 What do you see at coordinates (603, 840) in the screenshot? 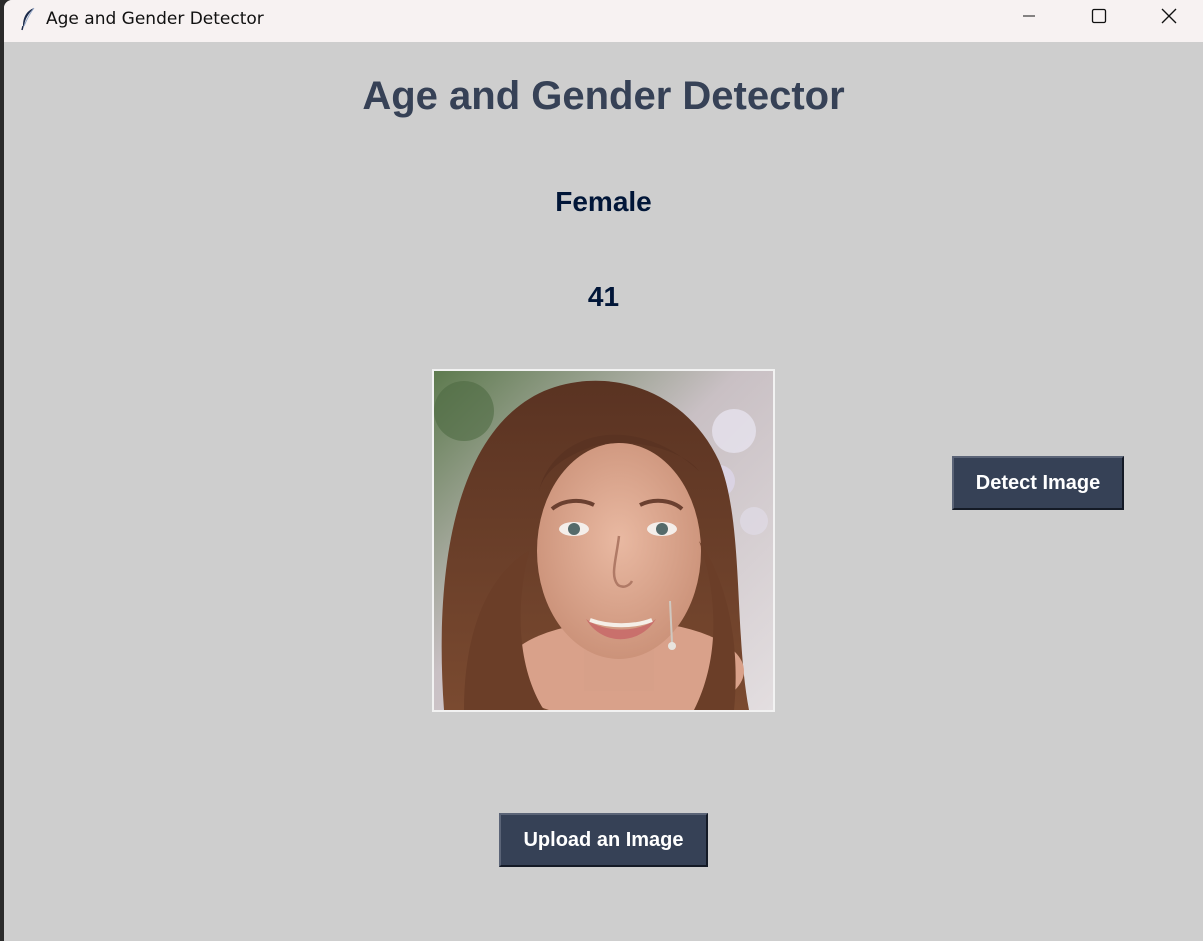
I see `upload-image-button: Upload an Image` at bounding box center [603, 840].